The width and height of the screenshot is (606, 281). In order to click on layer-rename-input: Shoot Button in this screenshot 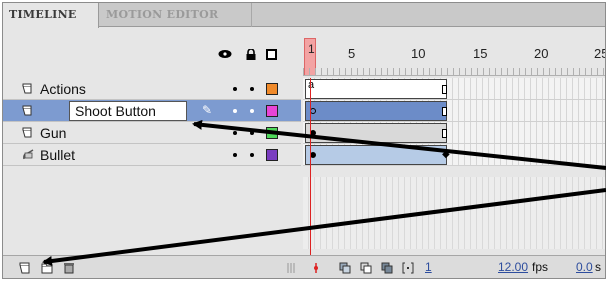, I will do `click(128, 111)`.